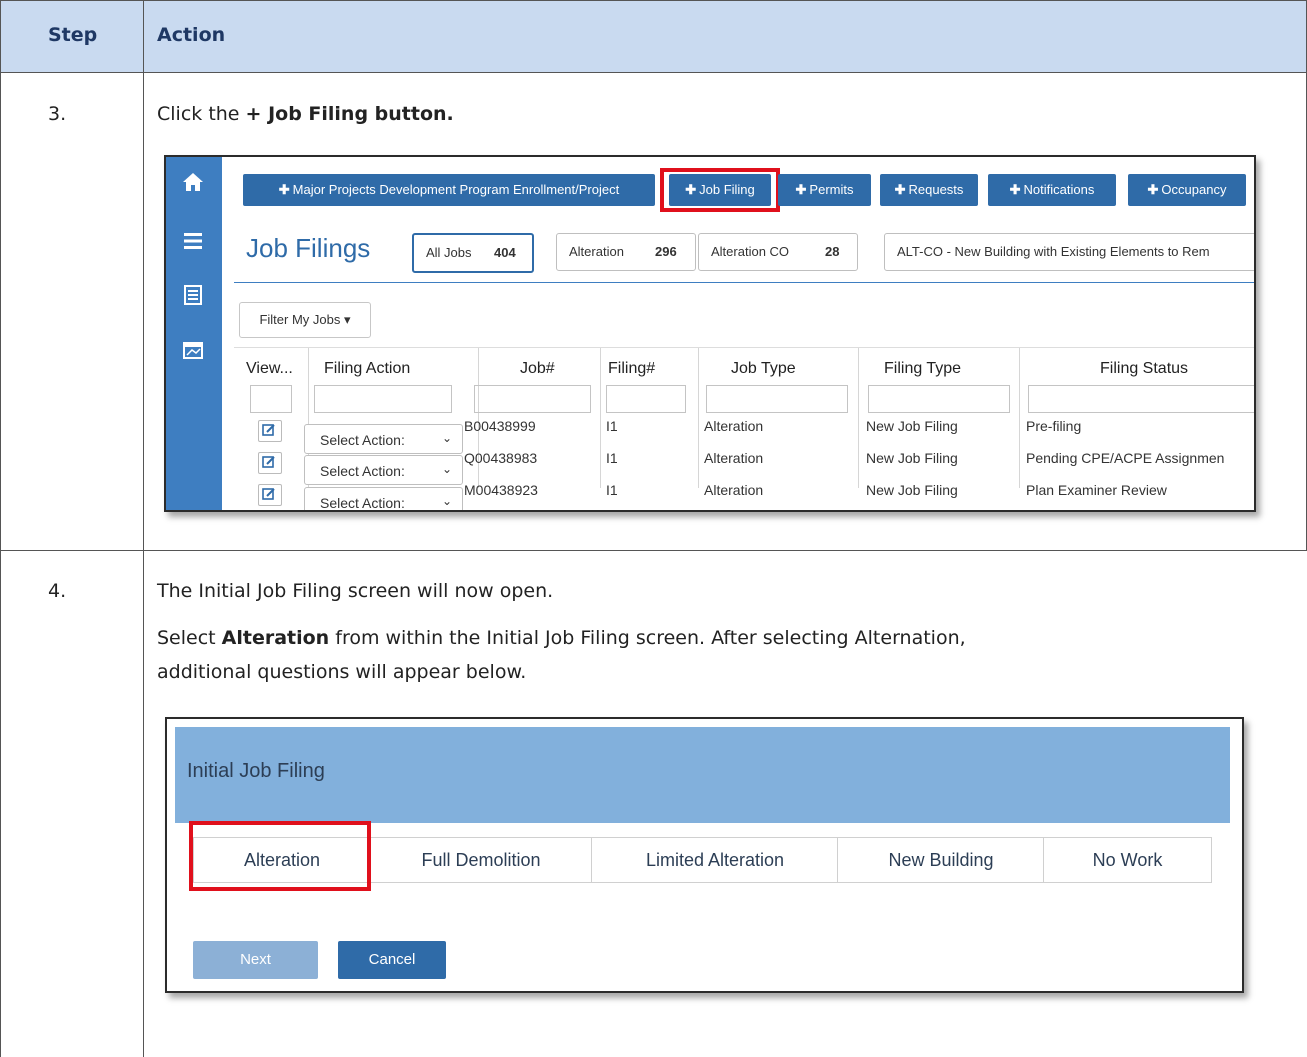  I want to click on button-label: Permits, so click(831, 189).